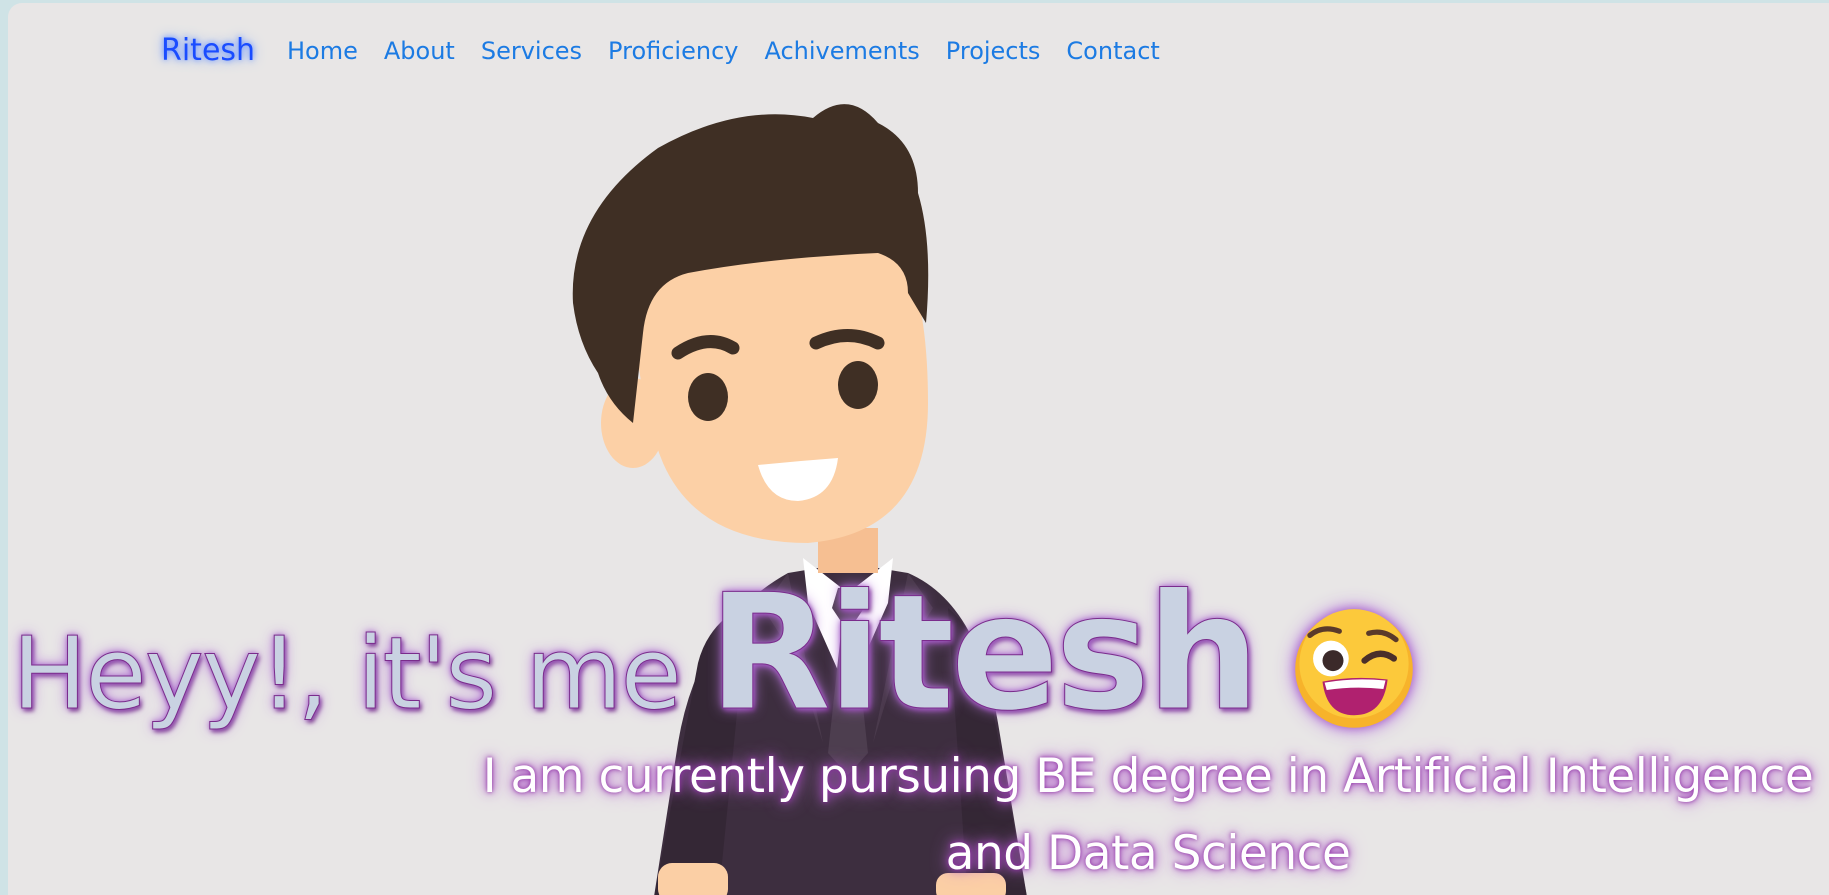 The width and height of the screenshot is (1829, 895). What do you see at coordinates (322, 51) in the screenshot?
I see `nav-home-link: Home` at bounding box center [322, 51].